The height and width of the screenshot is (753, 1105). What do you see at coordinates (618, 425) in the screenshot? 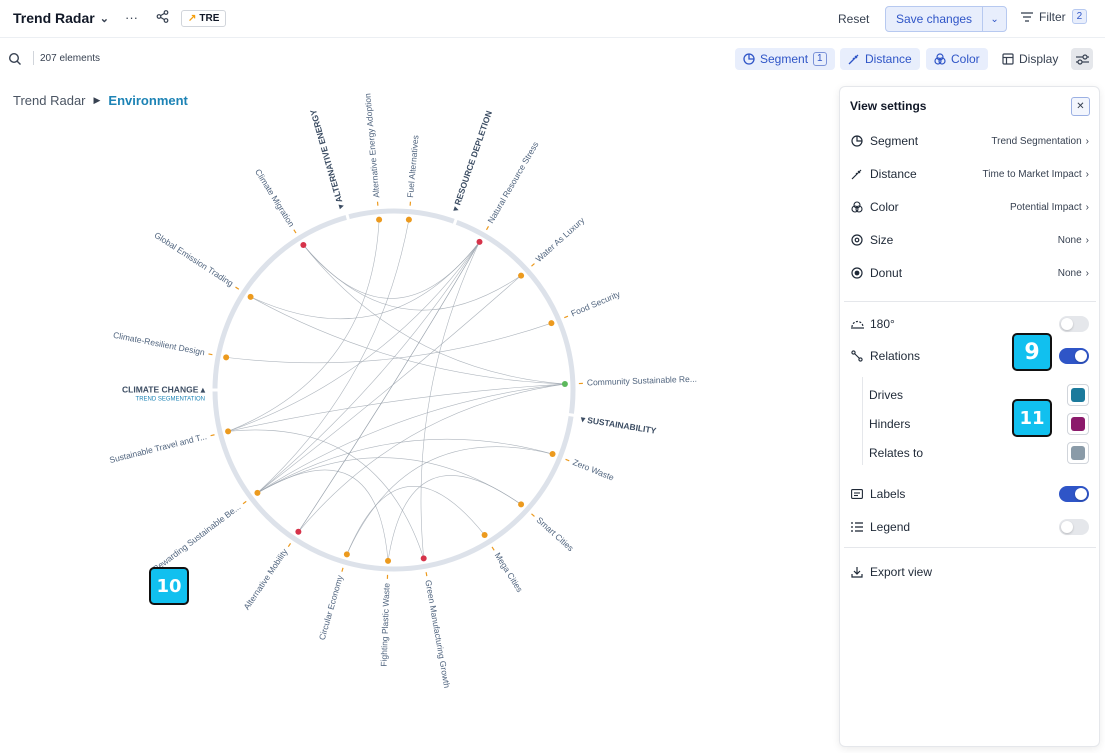
I see `segment-label: ▾ SUSTAINABILITY` at bounding box center [618, 425].